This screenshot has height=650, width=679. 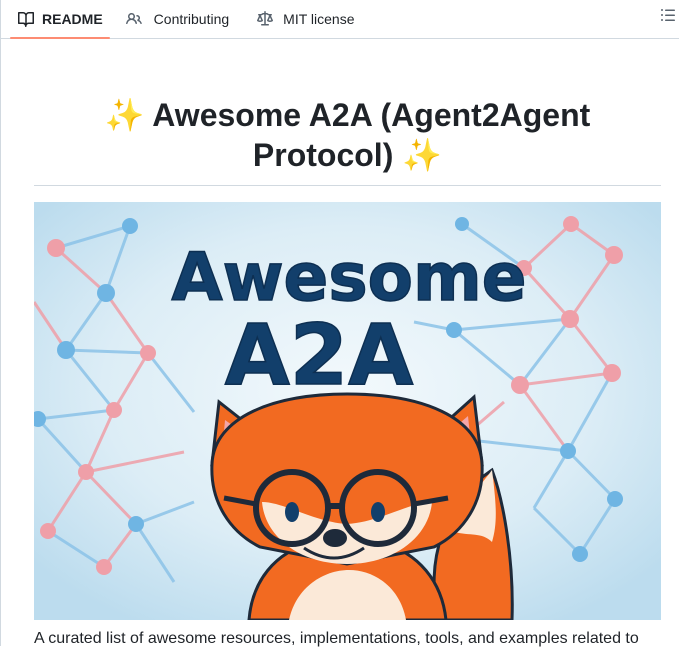 What do you see at coordinates (265, 19) in the screenshot?
I see `law-icon` at bounding box center [265, 19].